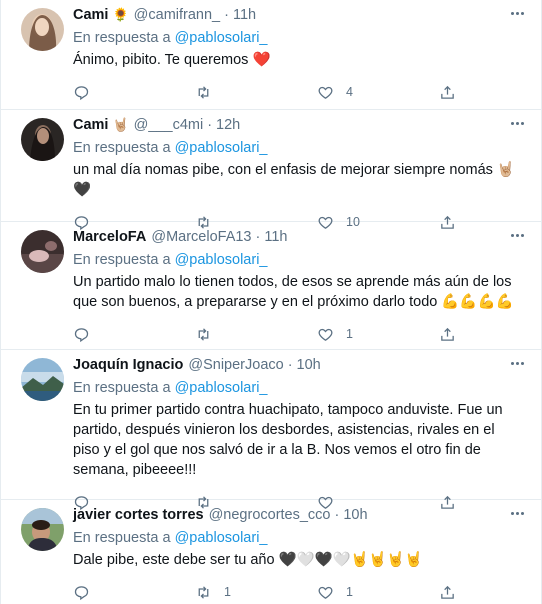 Image resolution: width=542 pixels, height=604 pixels. Describe the element at coordinates (128, 365) in the screenshot. I see `display-name: Joaquín Ignacio` at that location.